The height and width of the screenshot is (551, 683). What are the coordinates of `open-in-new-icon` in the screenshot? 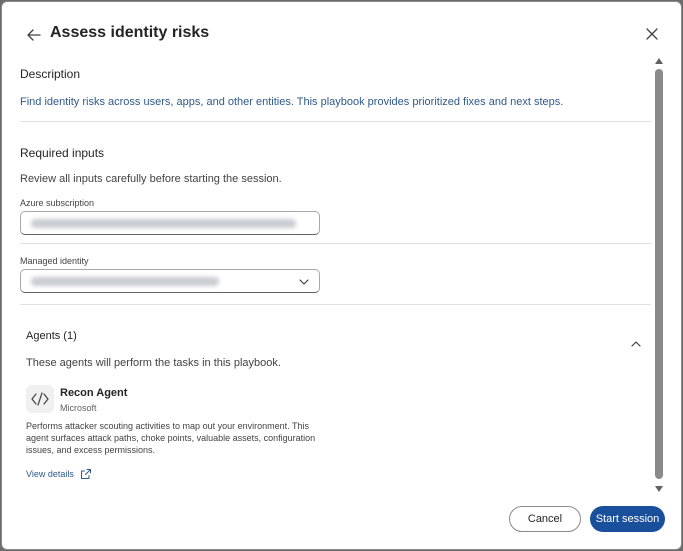 It's located at (85, 474).